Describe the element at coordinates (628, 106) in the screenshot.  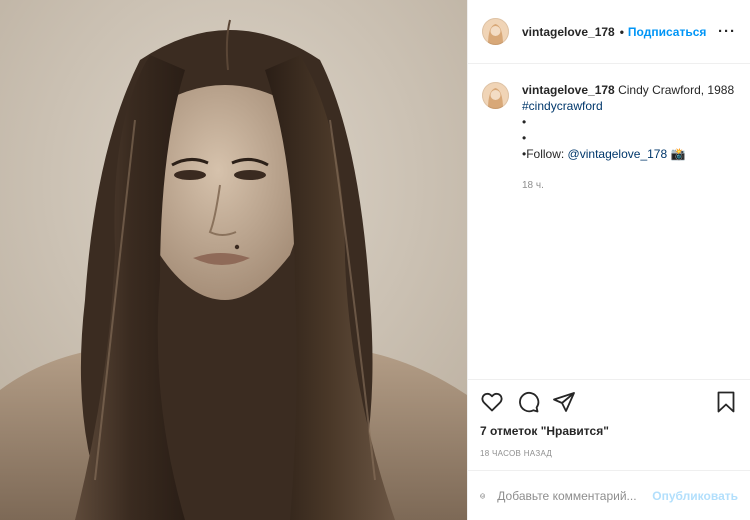
I see `caption-hashtag: #cindycrawford` at that location.